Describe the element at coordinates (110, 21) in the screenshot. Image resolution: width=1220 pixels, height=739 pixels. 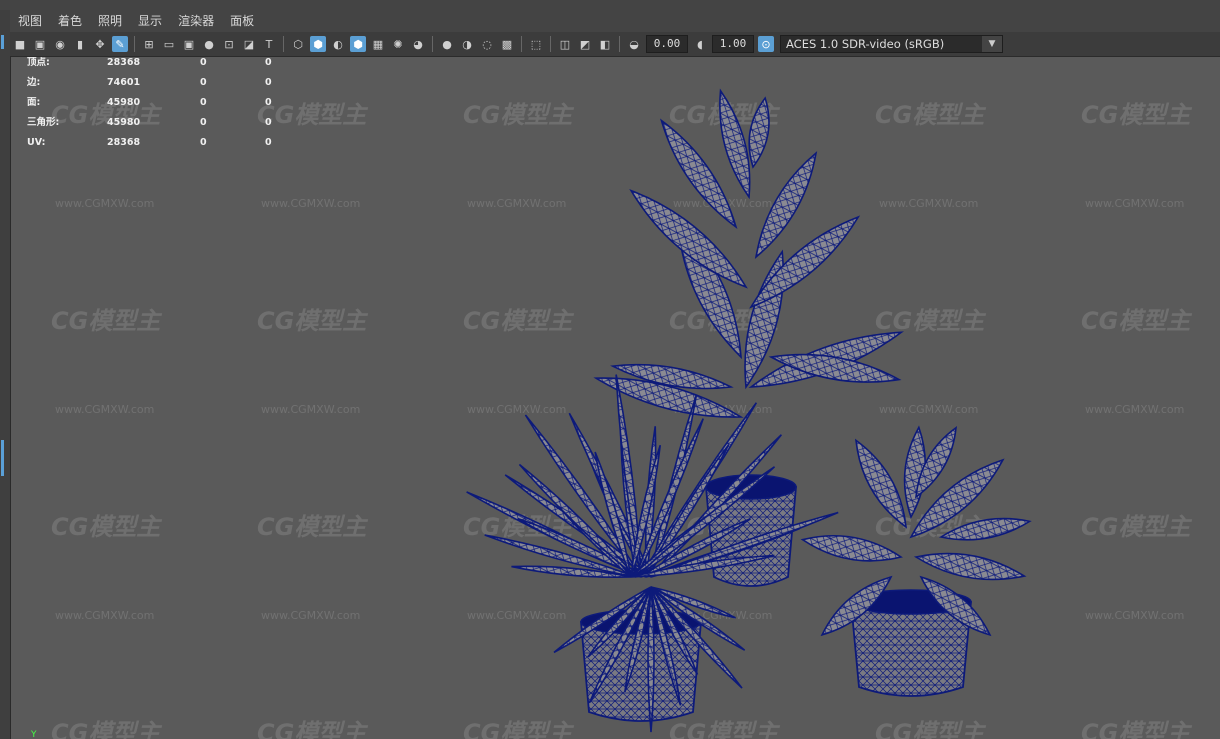
I see `menu-lighting: 照明` at that location.